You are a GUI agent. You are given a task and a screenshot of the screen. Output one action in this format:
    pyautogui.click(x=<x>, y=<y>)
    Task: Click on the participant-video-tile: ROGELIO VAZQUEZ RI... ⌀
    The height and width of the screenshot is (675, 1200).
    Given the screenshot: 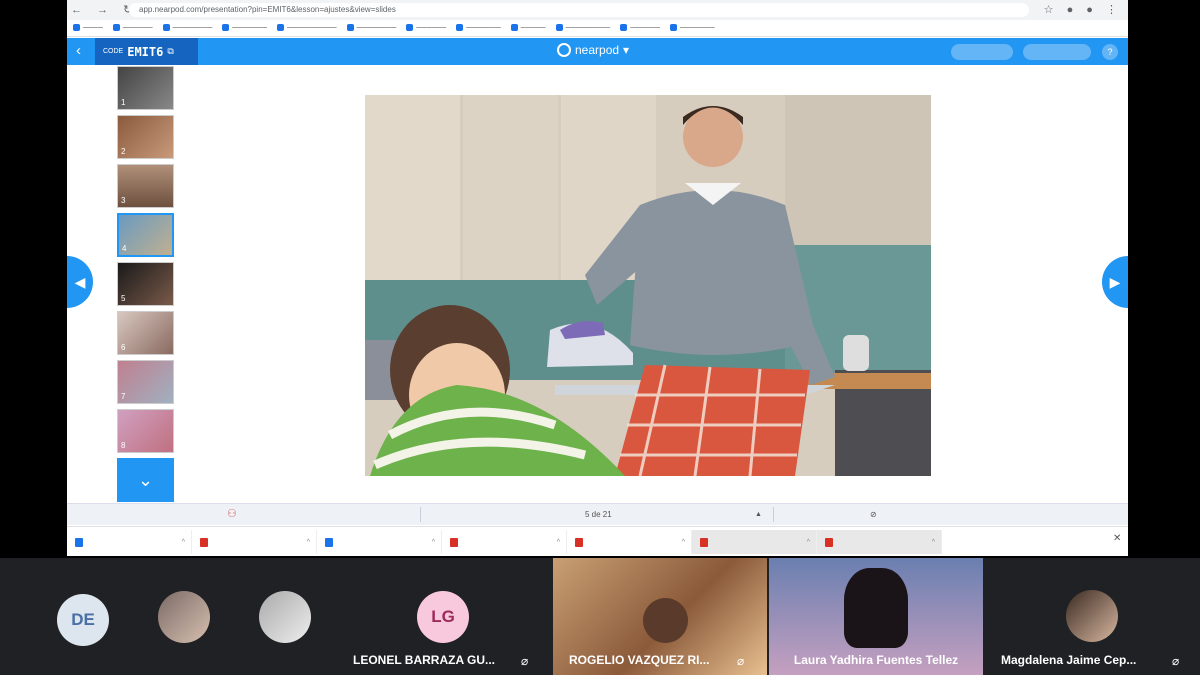 What is the action you would take?
    pyautogui.click(x=660, y=616)
    